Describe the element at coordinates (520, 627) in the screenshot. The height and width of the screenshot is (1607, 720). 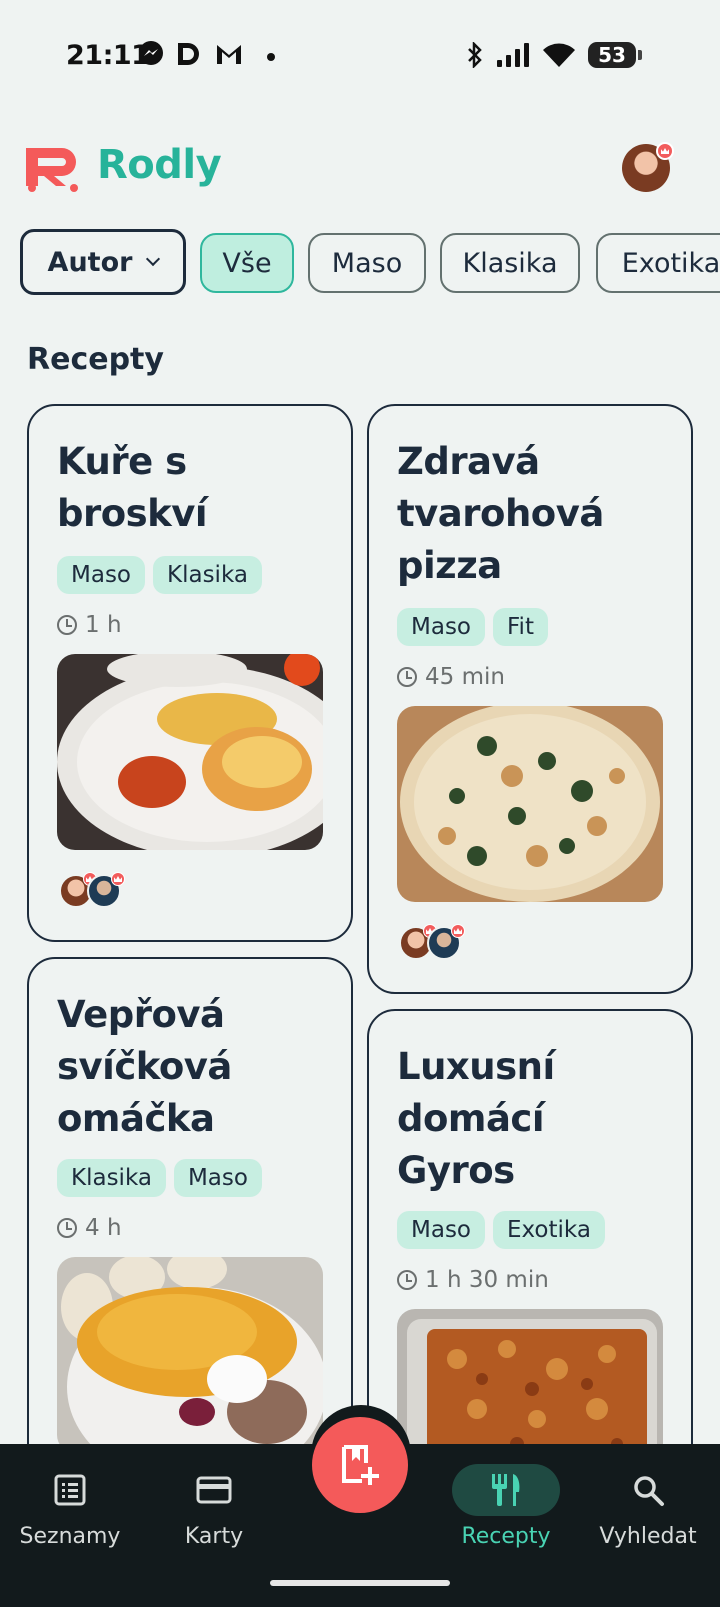
I see `recipe-tag: Fit` at that location.